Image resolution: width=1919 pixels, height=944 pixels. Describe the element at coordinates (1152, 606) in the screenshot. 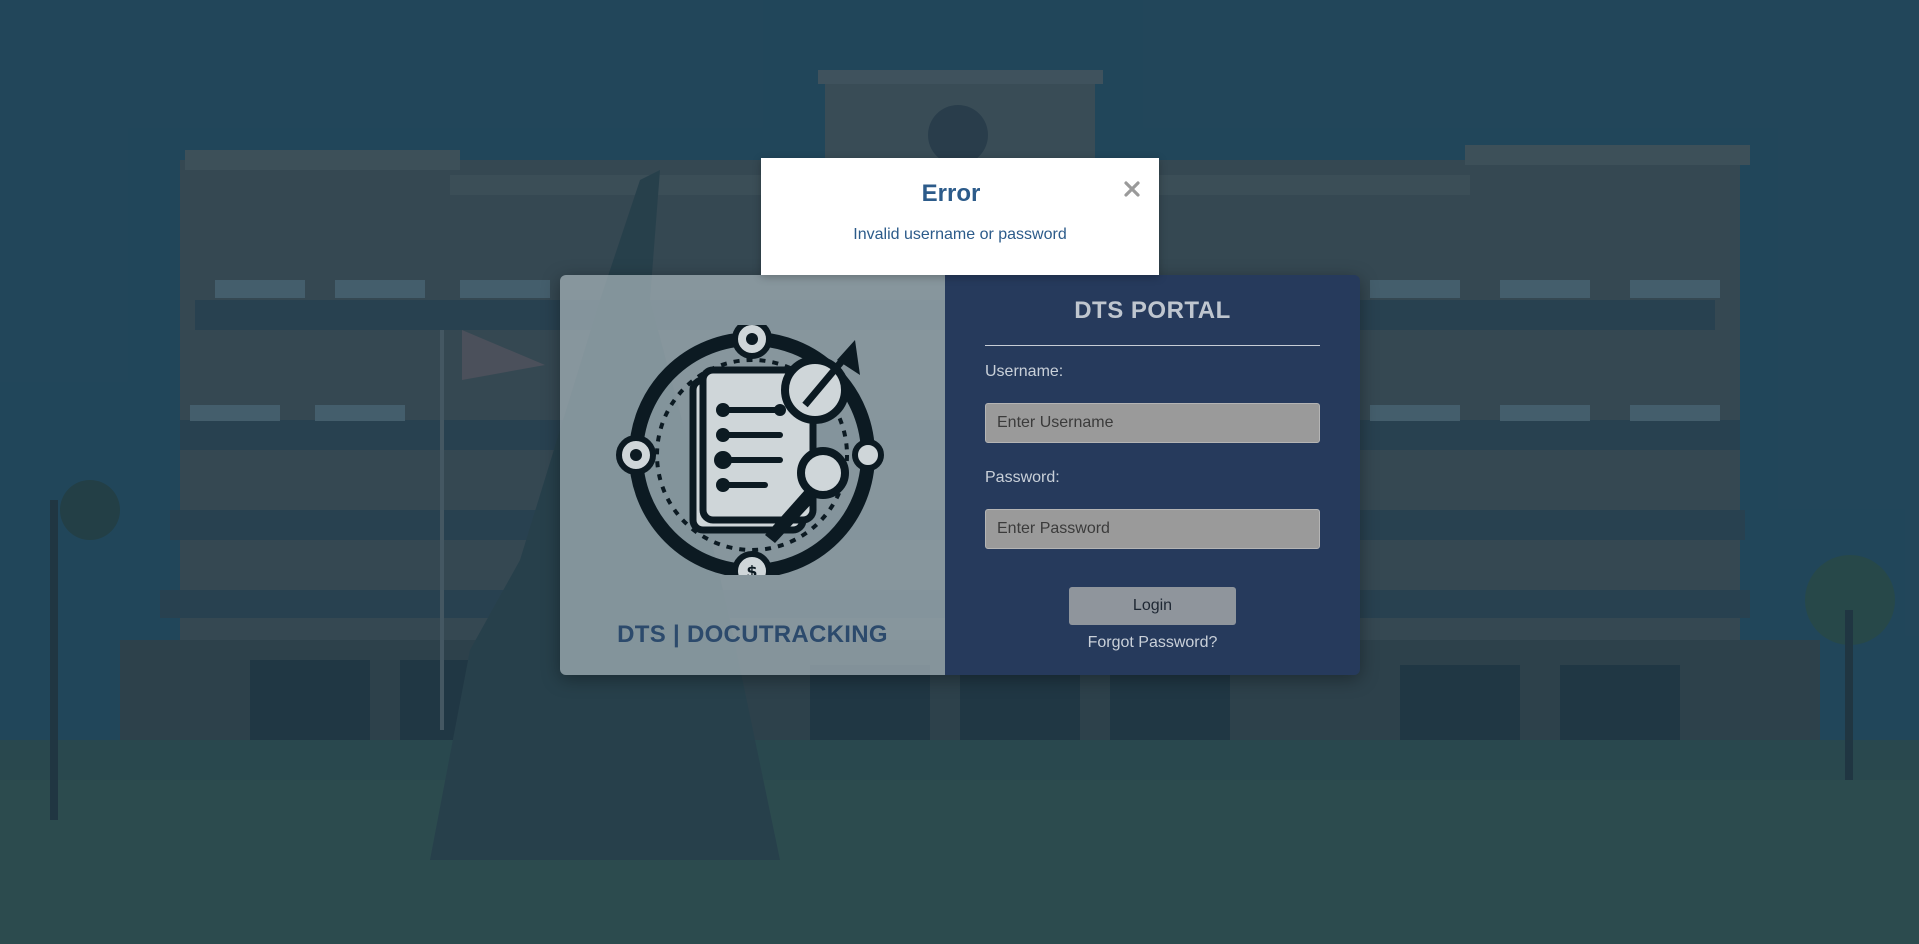

I see `login-button: Login` at that location.